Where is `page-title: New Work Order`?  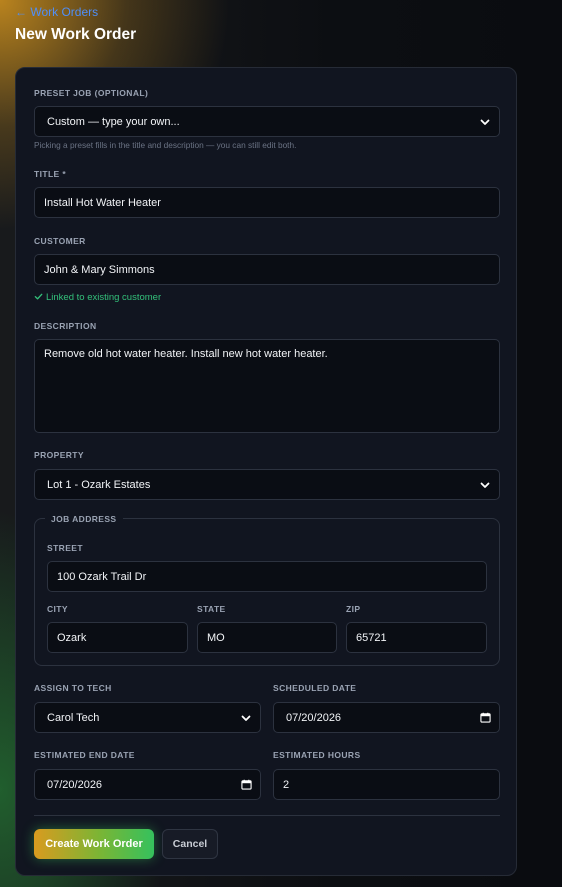
page-title: New Work Order is located at coordinates (76, 34).